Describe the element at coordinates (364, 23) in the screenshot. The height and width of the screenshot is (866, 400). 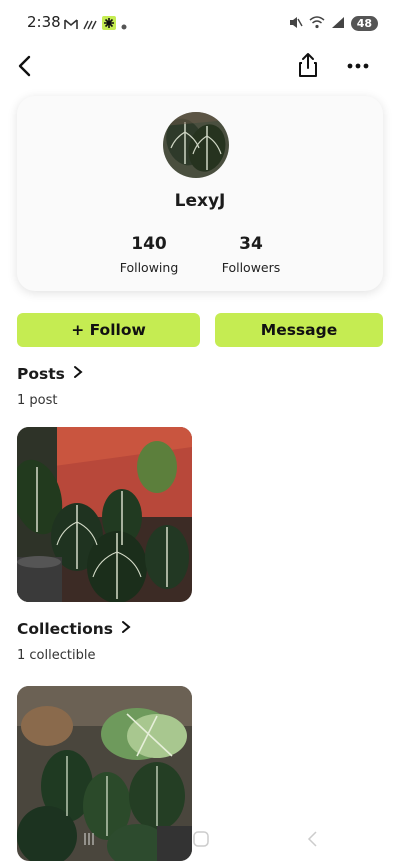
I see `battery-indicator: 48` at that location.